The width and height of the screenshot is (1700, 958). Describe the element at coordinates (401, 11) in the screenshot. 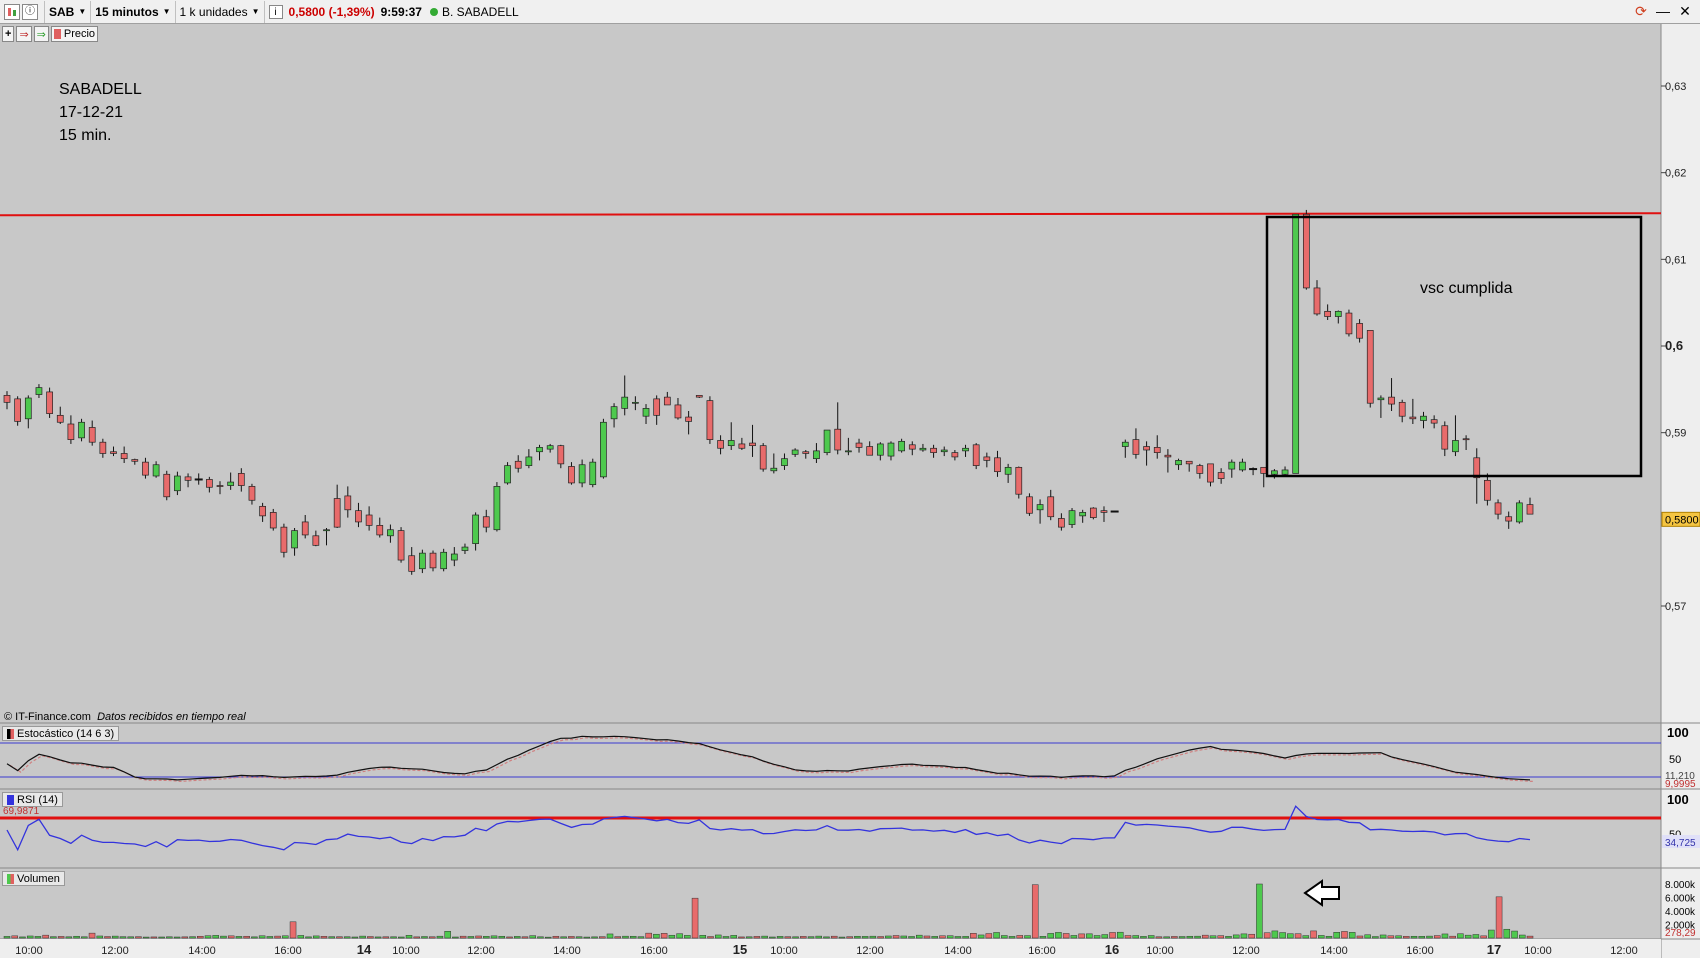

I see `quote-time: 9:59:37` at that location.